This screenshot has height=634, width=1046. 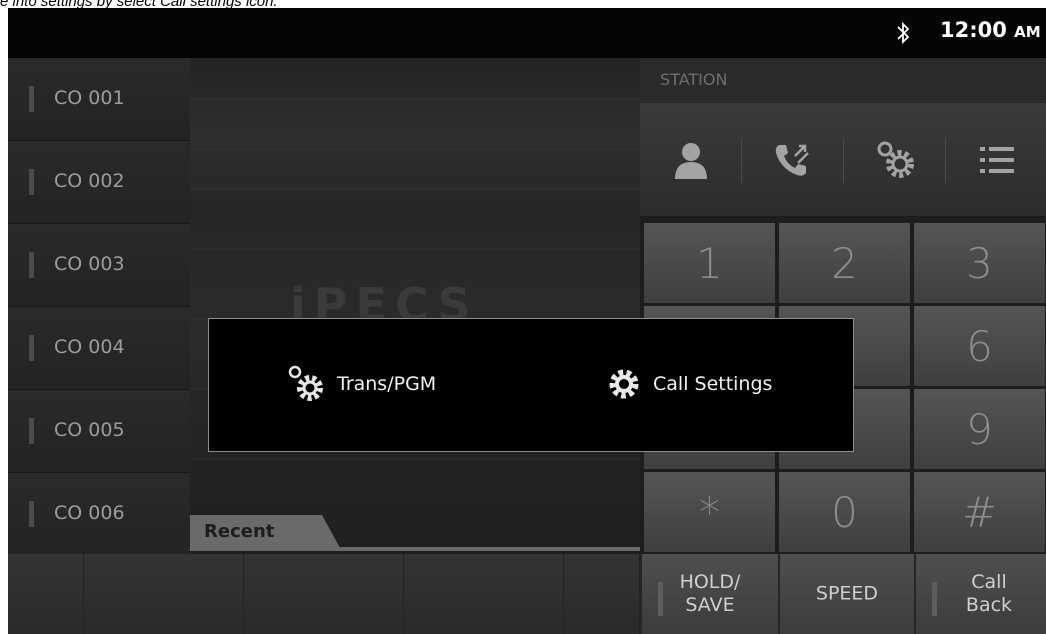 What do you see at coordinates (415, 549) in the screenshot?
I see `divider` at bounding box center [415, 549].